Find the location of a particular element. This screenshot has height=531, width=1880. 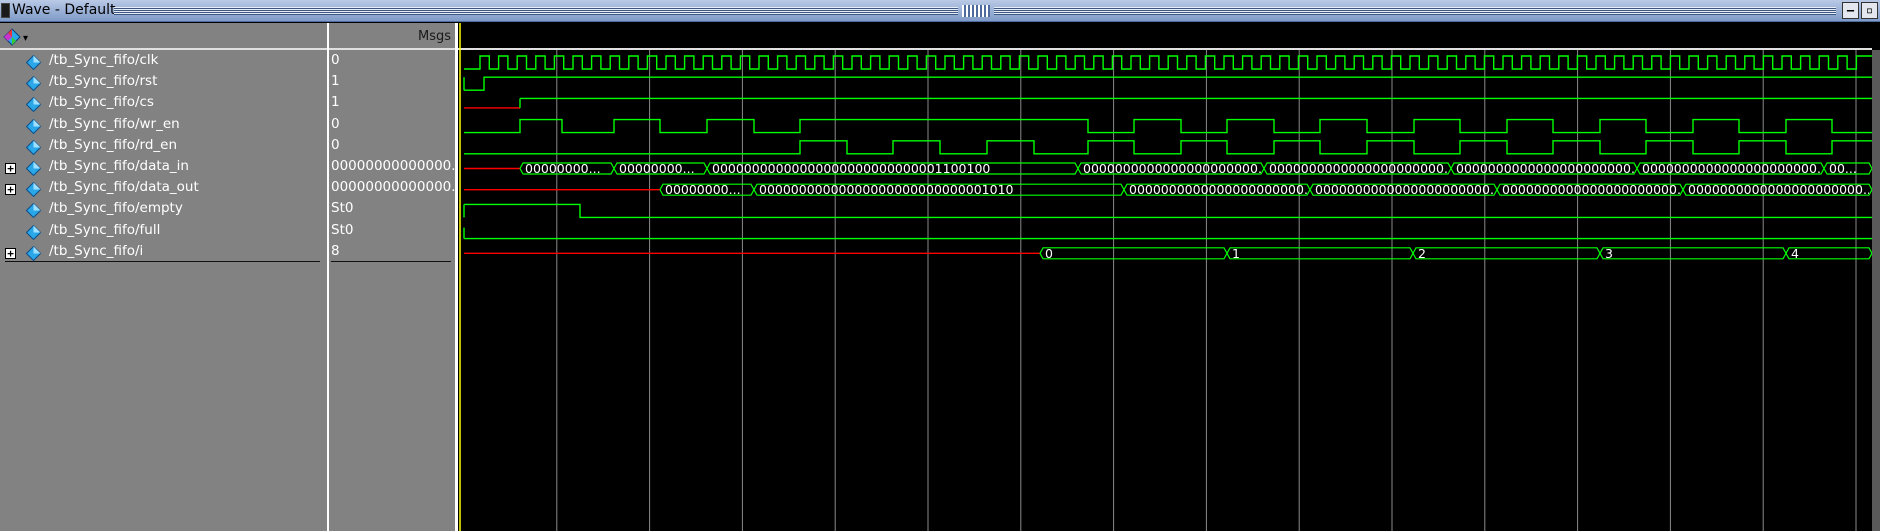

window-menu-icon is located at coordinates (5, 10).